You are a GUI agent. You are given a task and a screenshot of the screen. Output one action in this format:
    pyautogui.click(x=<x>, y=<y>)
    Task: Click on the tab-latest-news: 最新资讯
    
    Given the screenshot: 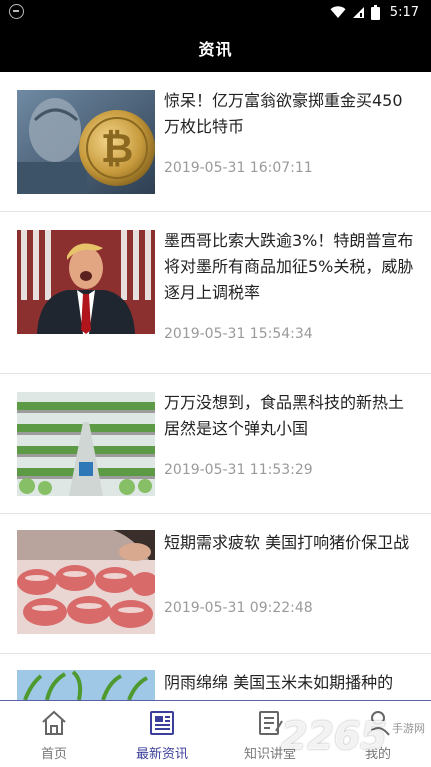 What is the action you would take?
    pyautogui.click(x=162, y=734)
    